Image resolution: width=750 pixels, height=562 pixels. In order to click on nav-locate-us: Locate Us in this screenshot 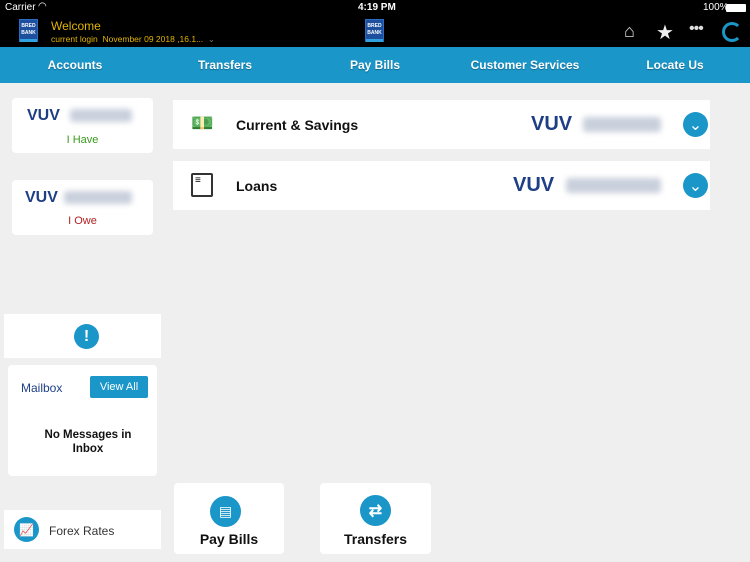, I will do `click(675, 65)`.